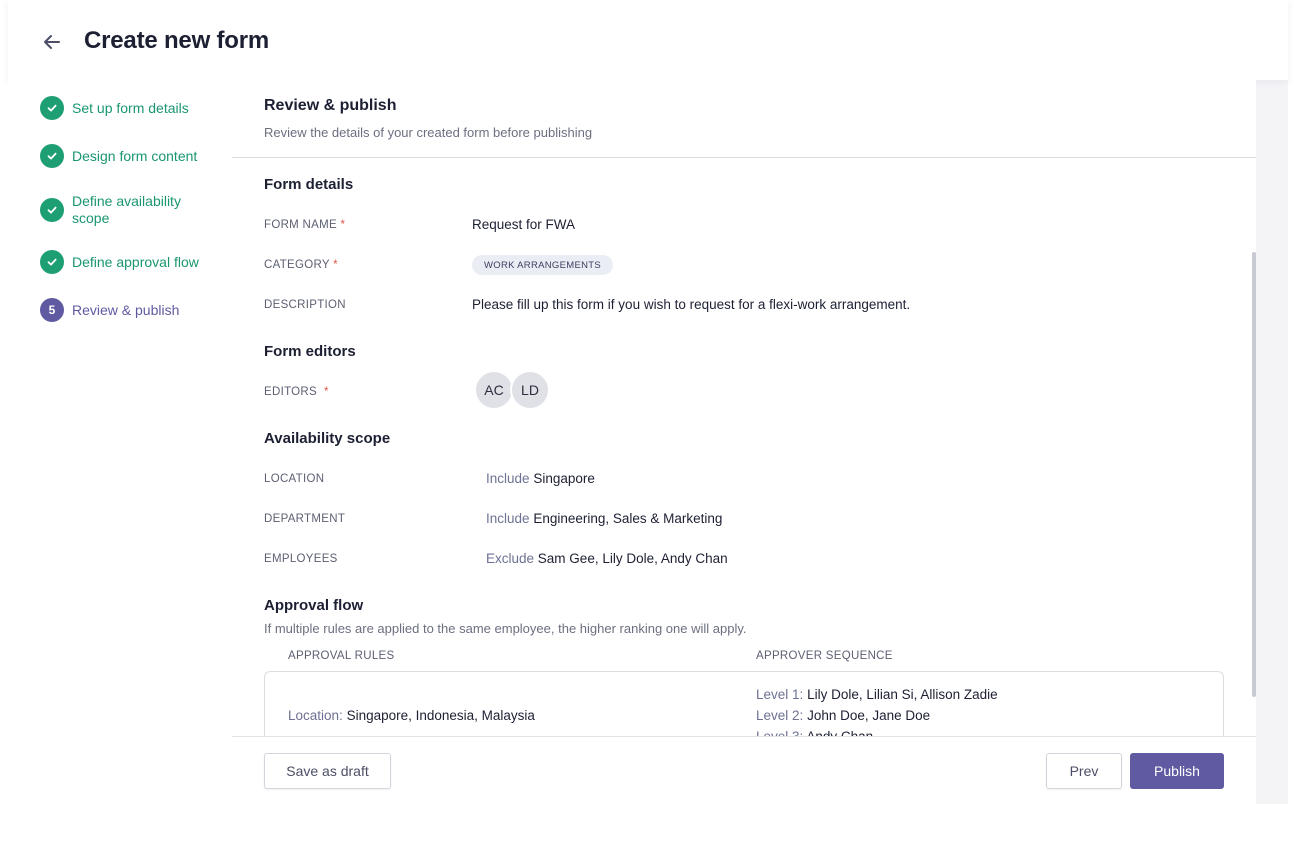 The image size is (1307, 855). What do you see at coordinates (330, 105) in the screenshot?
I see `panel-title: Review & publish` at bounding box center [330, 105].